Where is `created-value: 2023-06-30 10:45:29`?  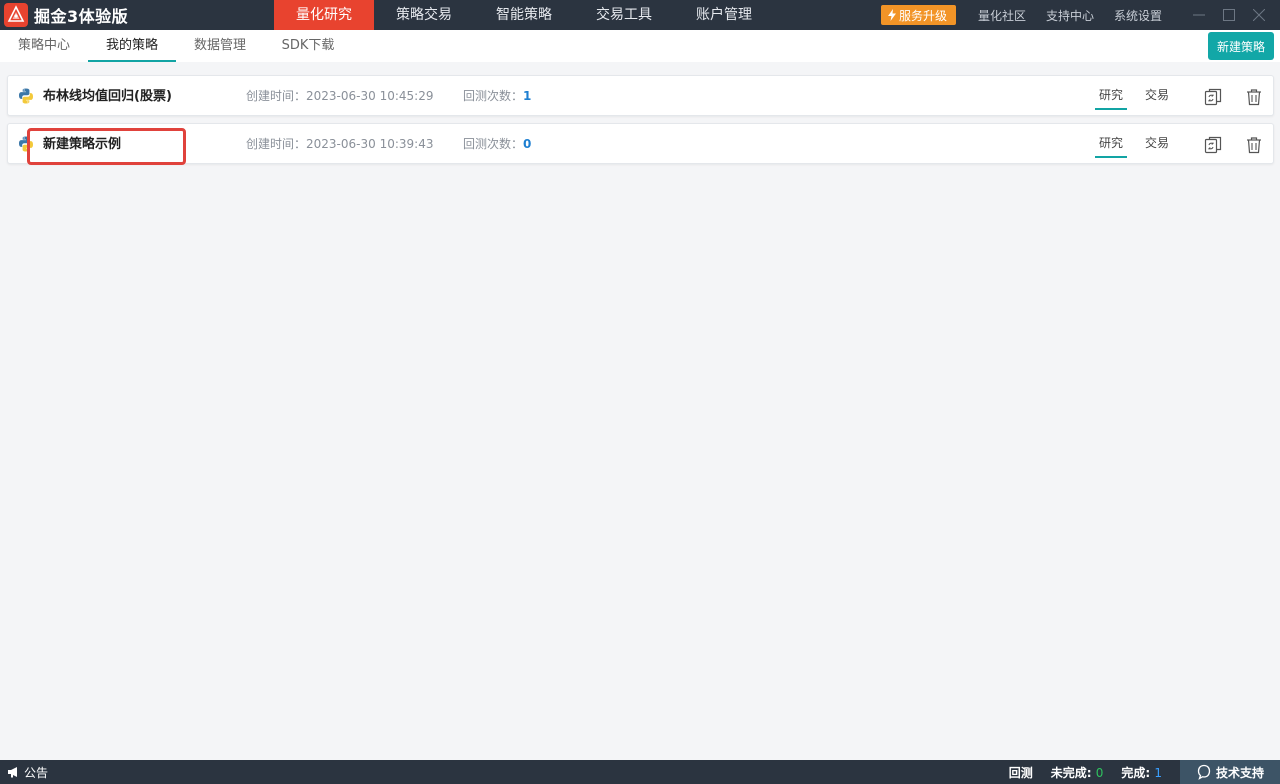
created-value: 2023-06-30 10:45:29 is located at coordinates (370, 96).